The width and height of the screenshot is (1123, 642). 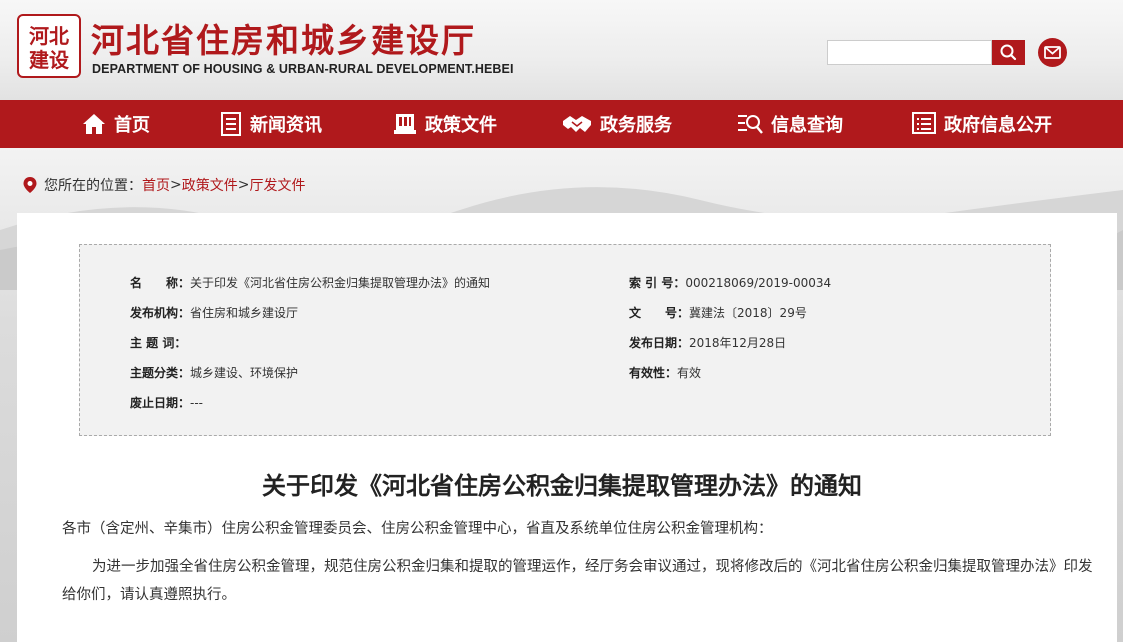 I want to click on mail-icon, so click(x=1052, y=52).